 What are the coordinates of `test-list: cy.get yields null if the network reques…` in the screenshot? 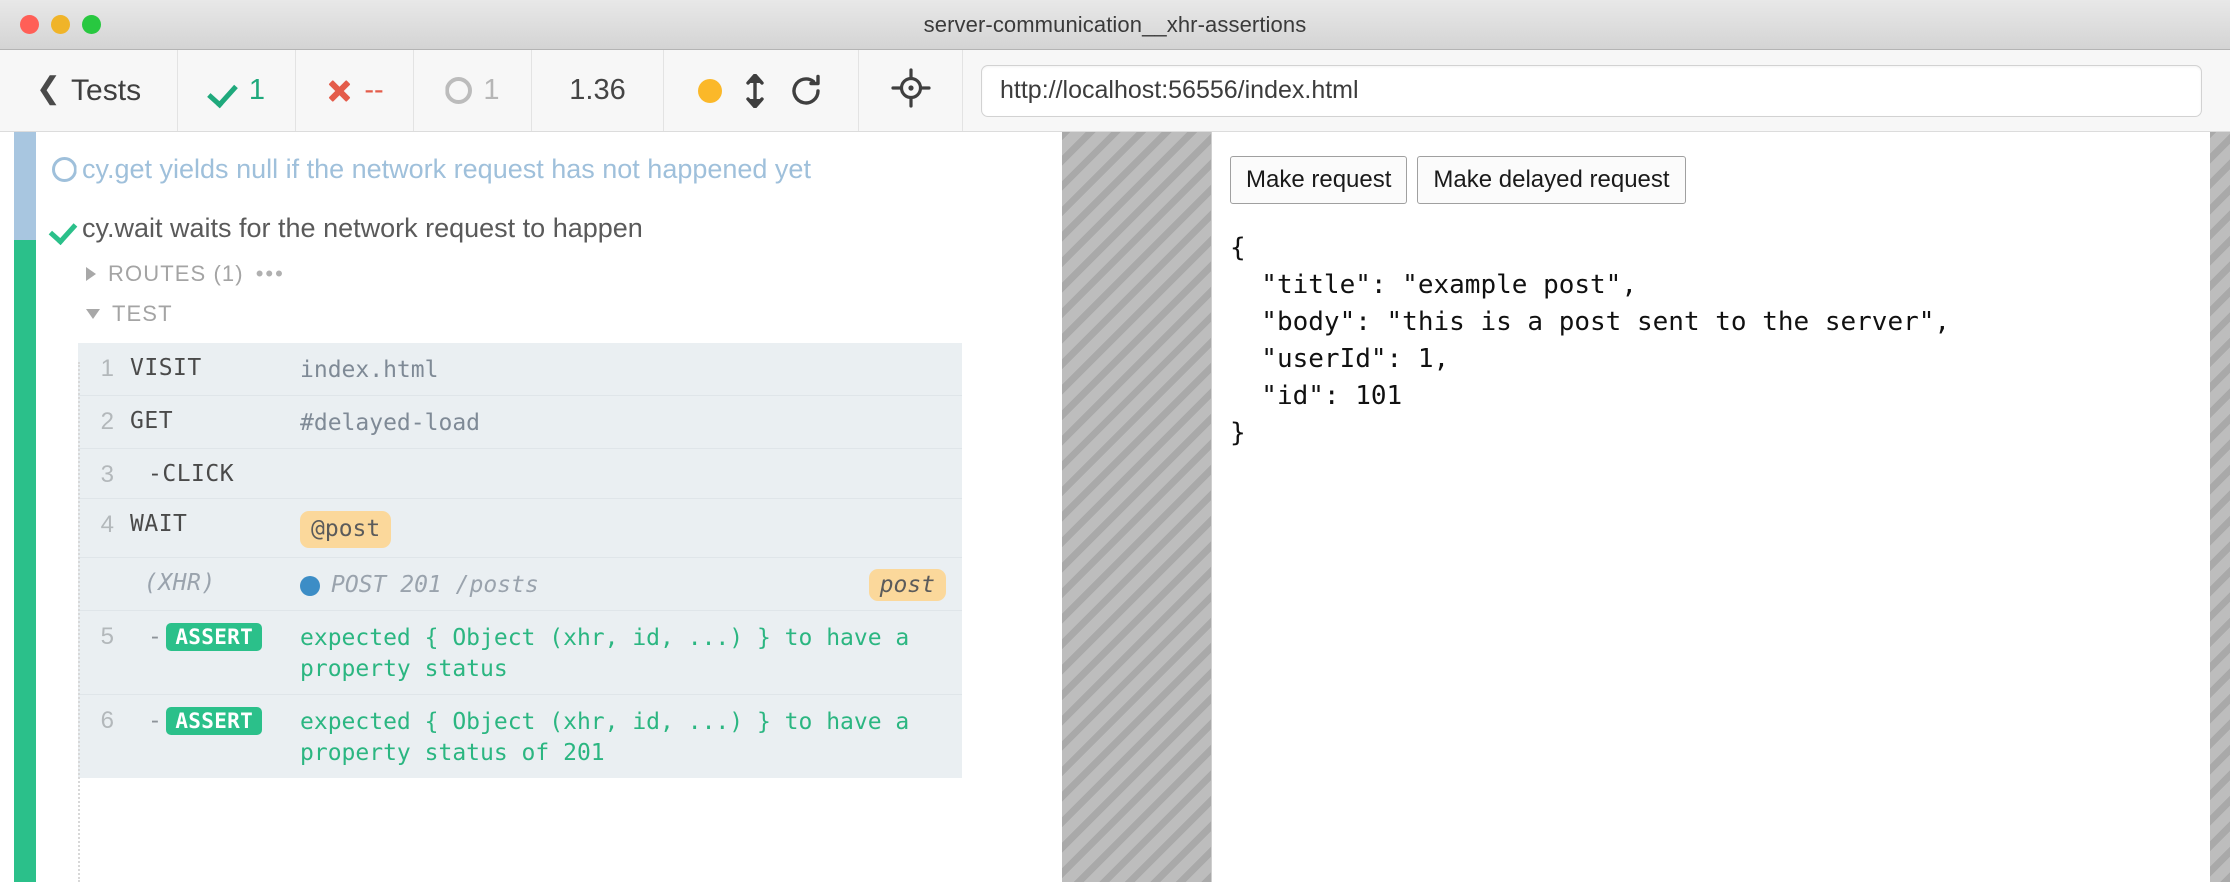 It's located at (531, 191).